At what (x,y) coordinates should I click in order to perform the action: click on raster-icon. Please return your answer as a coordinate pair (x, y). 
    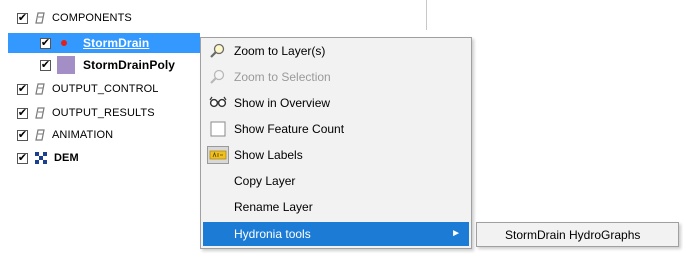
    Looking at the image, I should click on (41, 158).